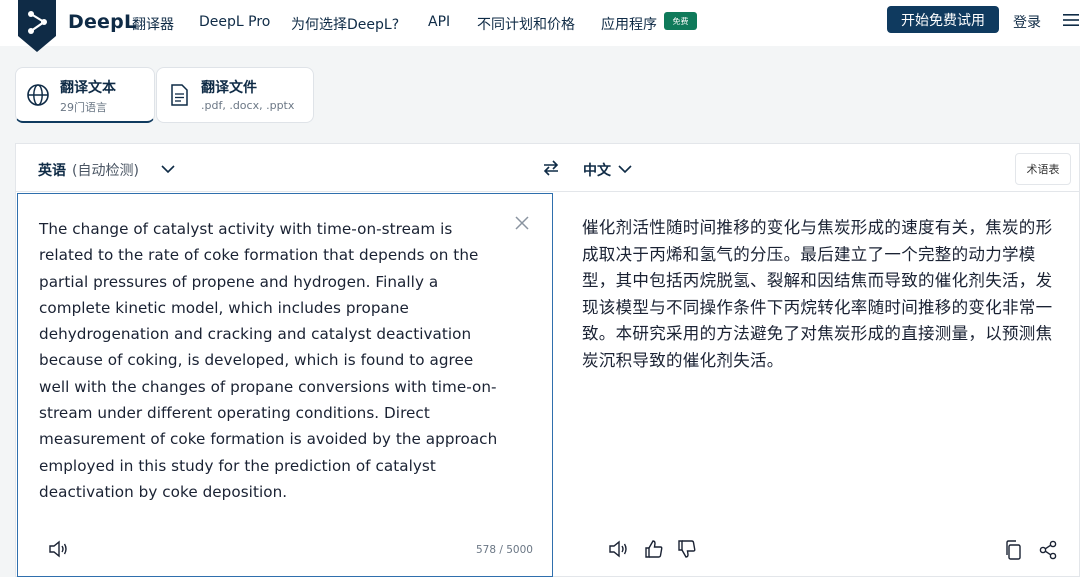  Describe the element at coordinates (629, 24) in the screenshot. I see `nav-apps: 应用程序` at that location.